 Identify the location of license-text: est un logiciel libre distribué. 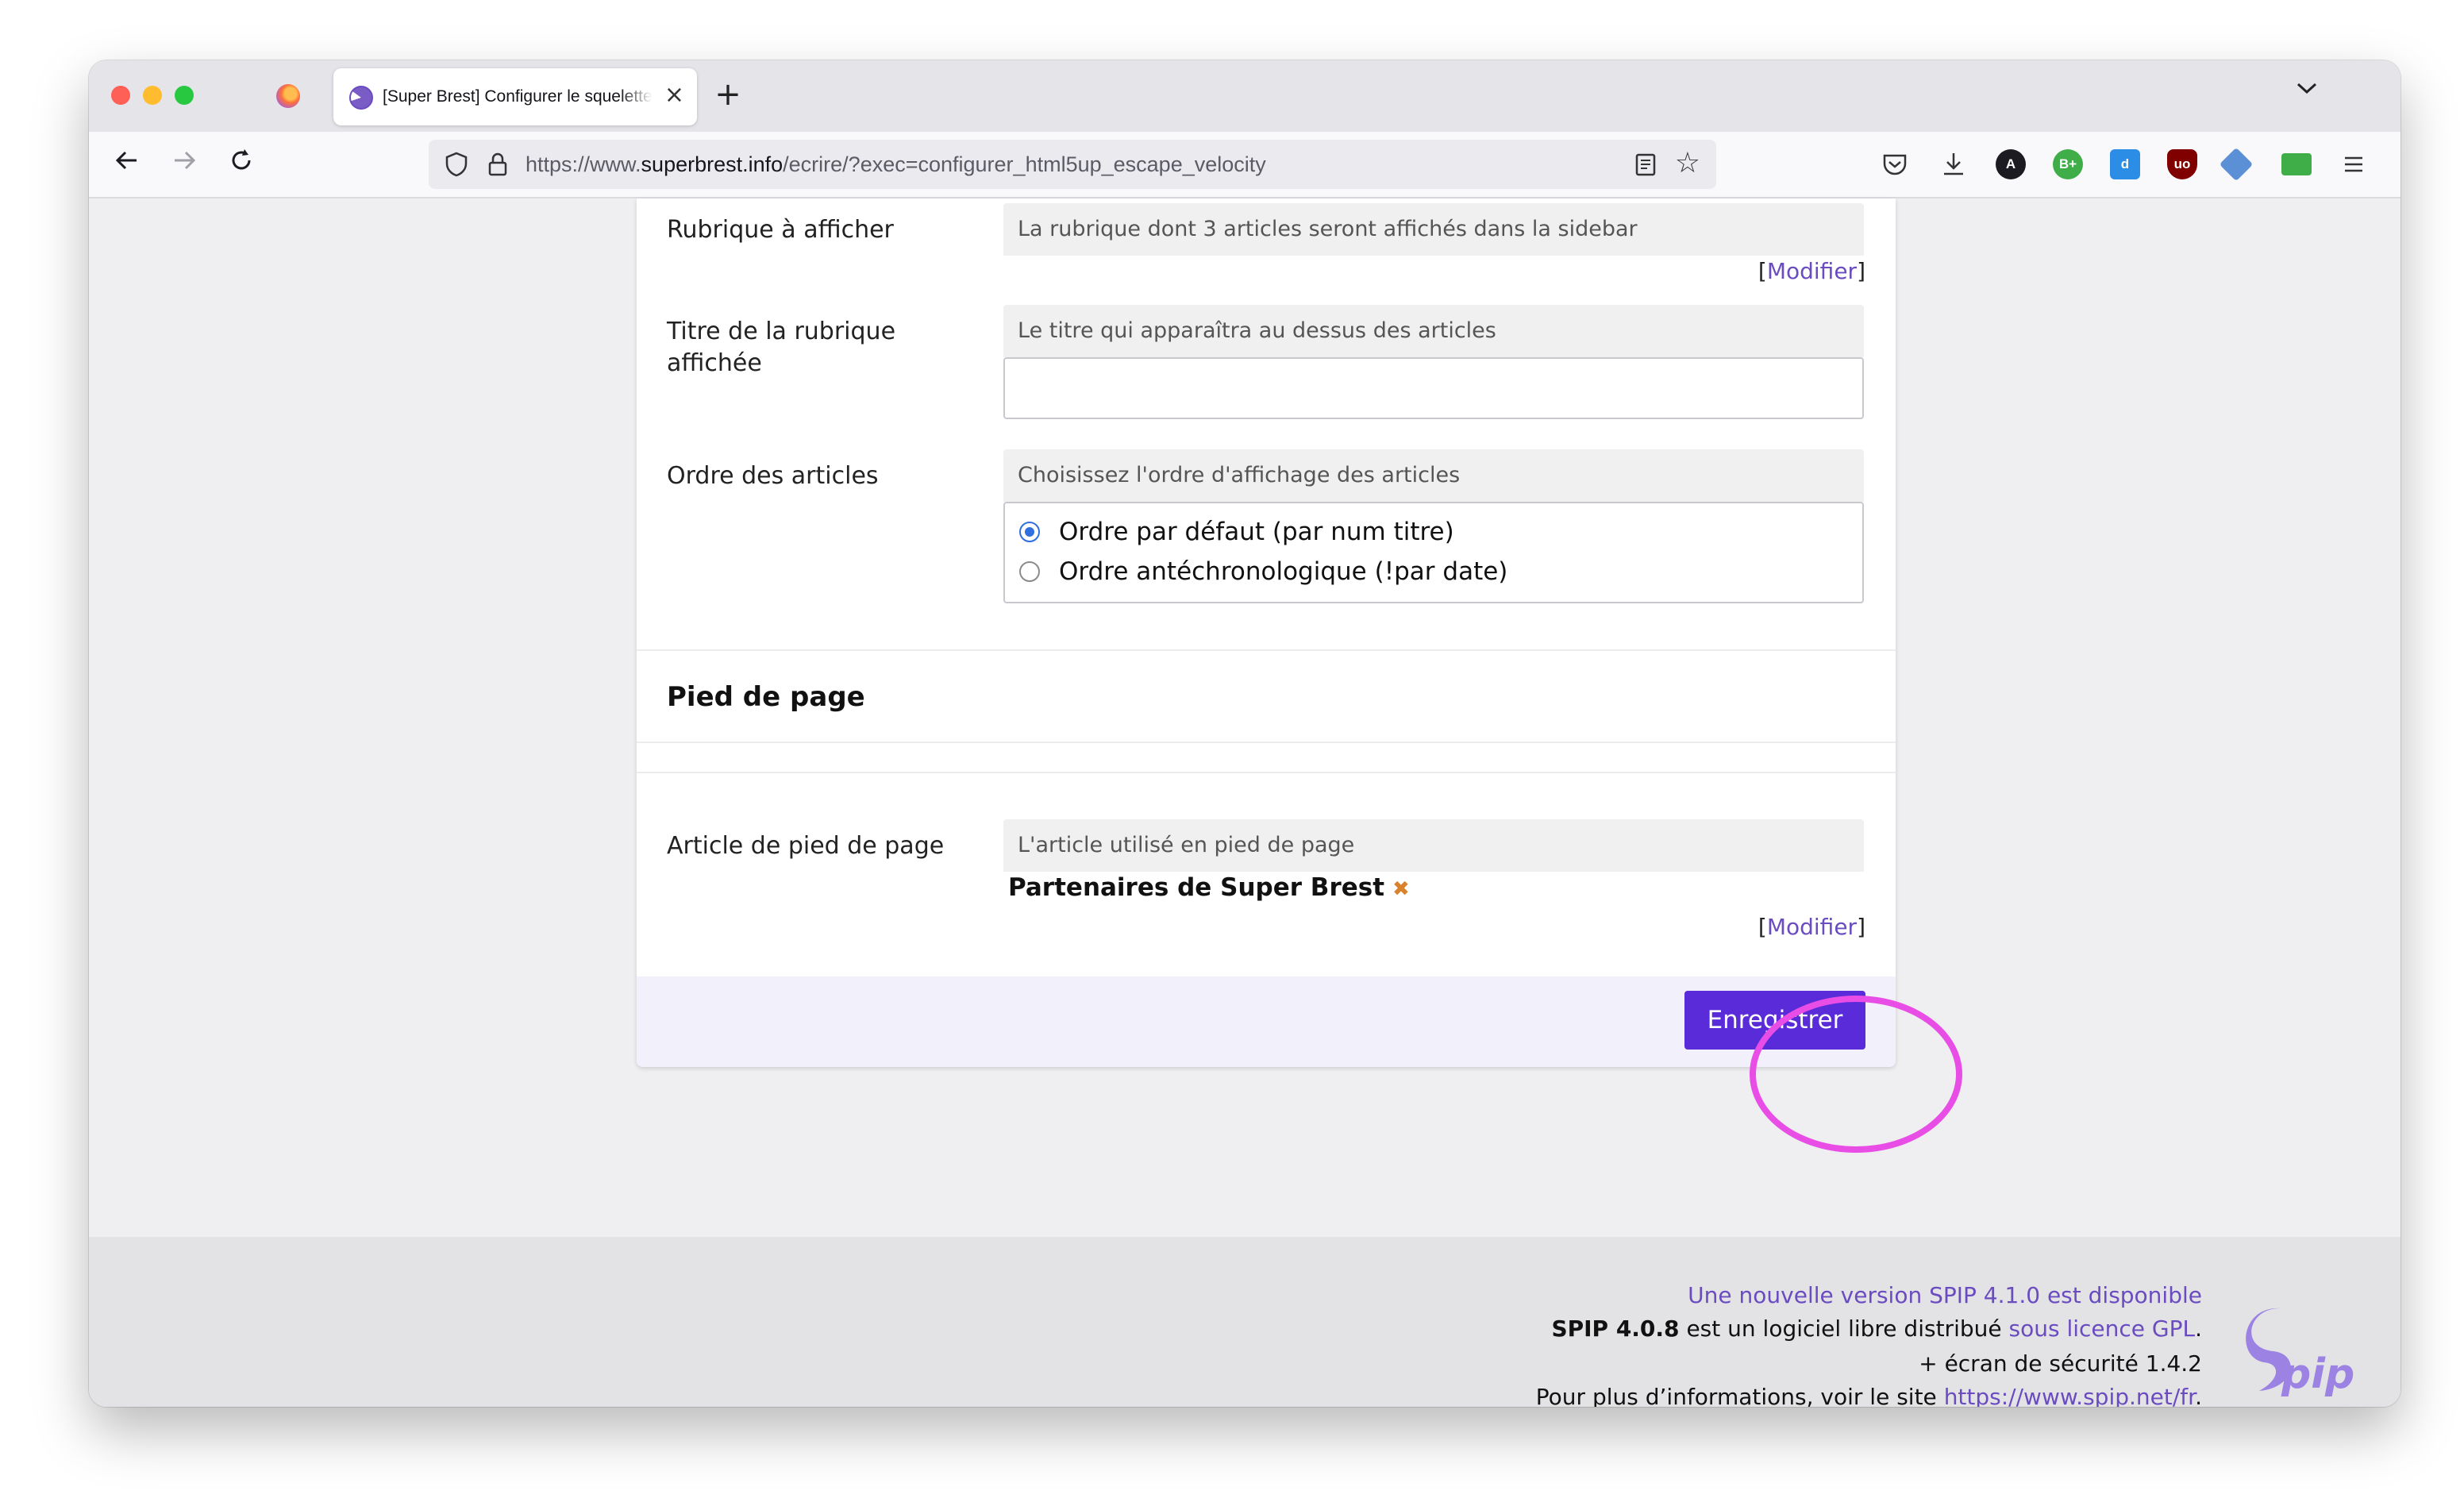
(1844, 1328).